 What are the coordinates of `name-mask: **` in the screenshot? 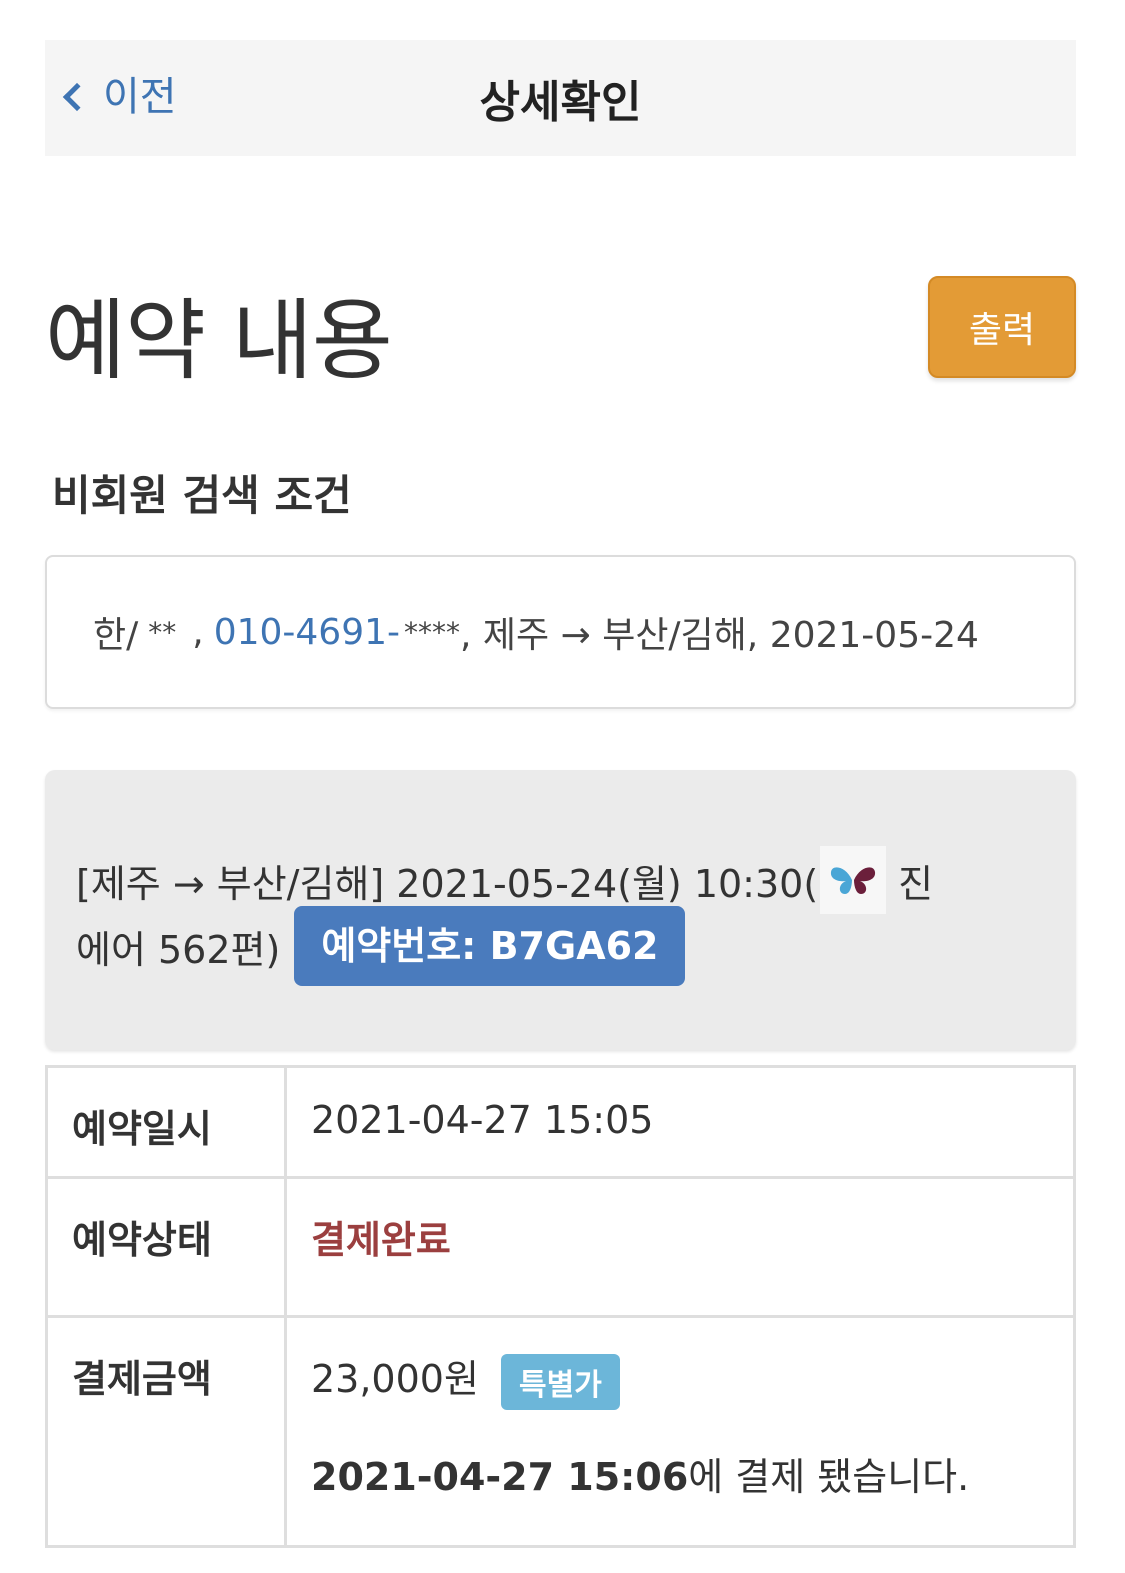 It's located at (162, 632).